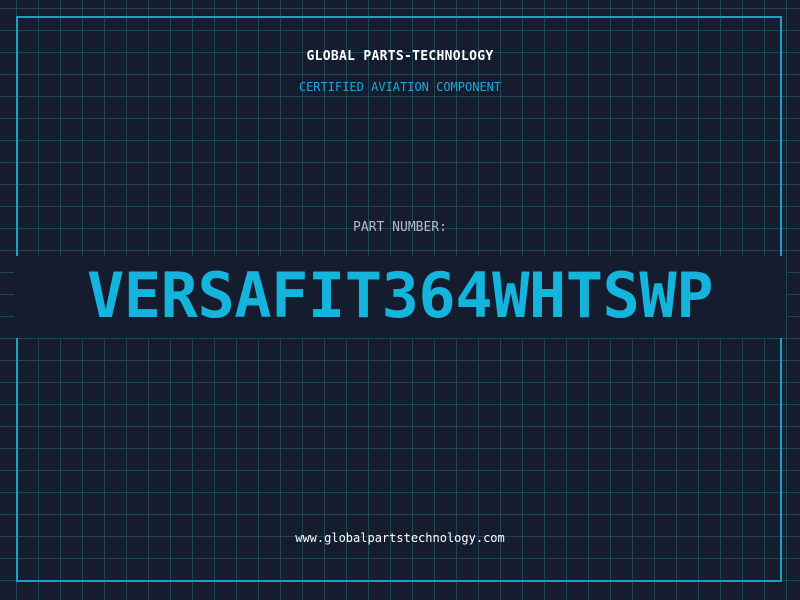  I want to click on company-name: GLOBAL PARTS-TECHNOLOGY, so click(400, 56).